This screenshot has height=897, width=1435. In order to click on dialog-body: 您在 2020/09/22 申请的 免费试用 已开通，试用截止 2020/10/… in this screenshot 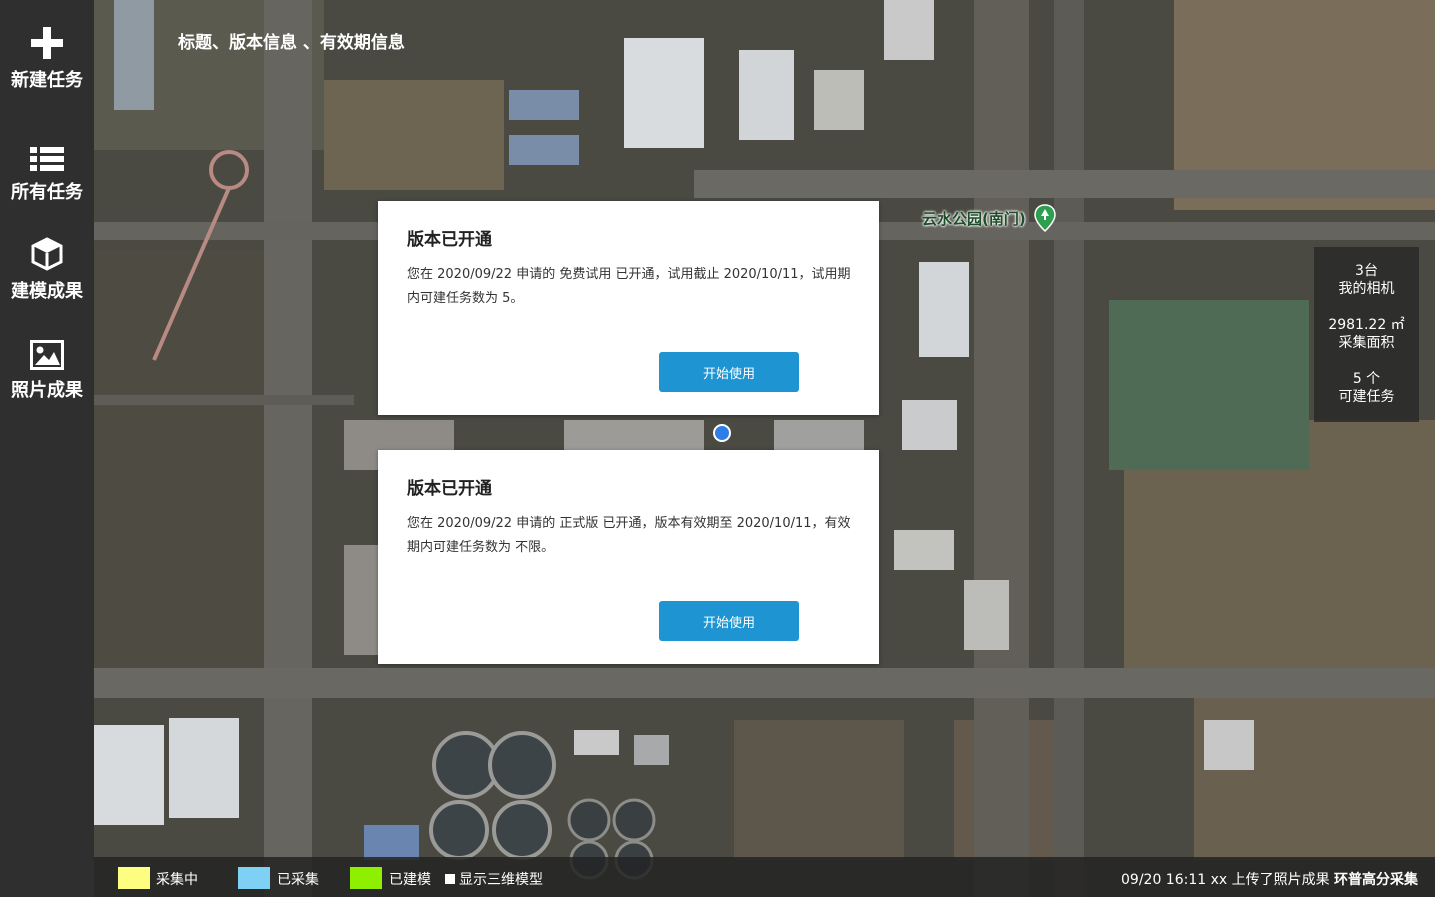, I will do `click(629, 286)`.